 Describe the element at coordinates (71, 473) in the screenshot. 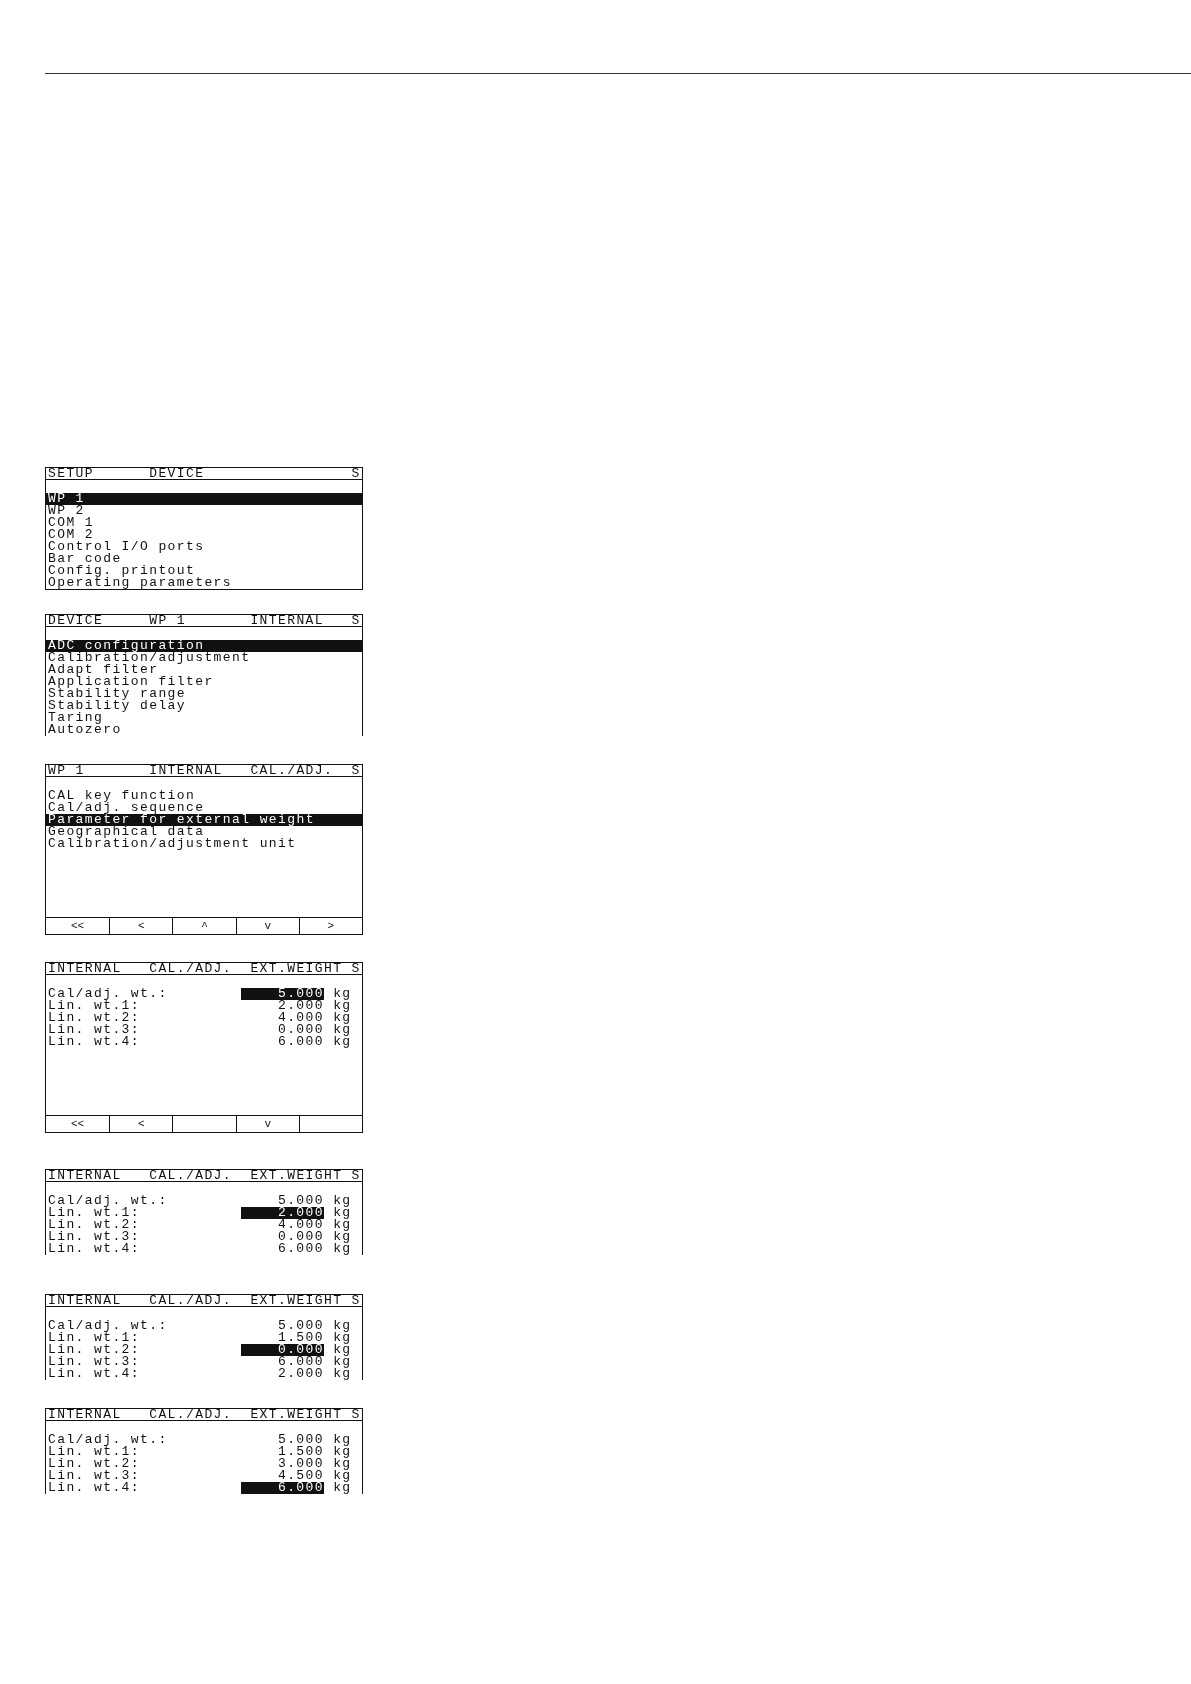

I see `header-title: SETUP` at that location.